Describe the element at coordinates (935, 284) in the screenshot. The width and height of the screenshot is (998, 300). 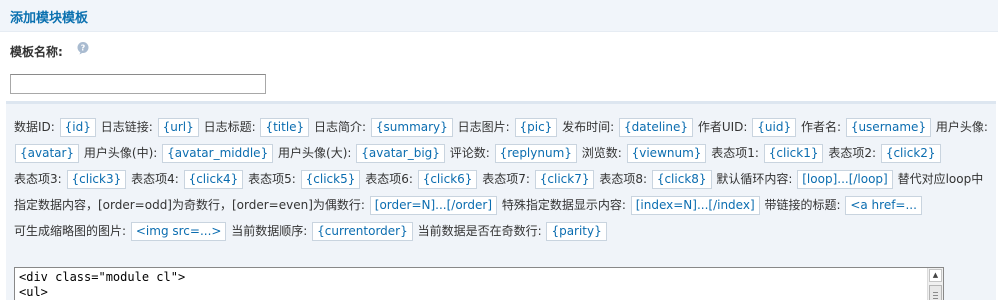
I see `code-scrollbar: ▲` at that location.